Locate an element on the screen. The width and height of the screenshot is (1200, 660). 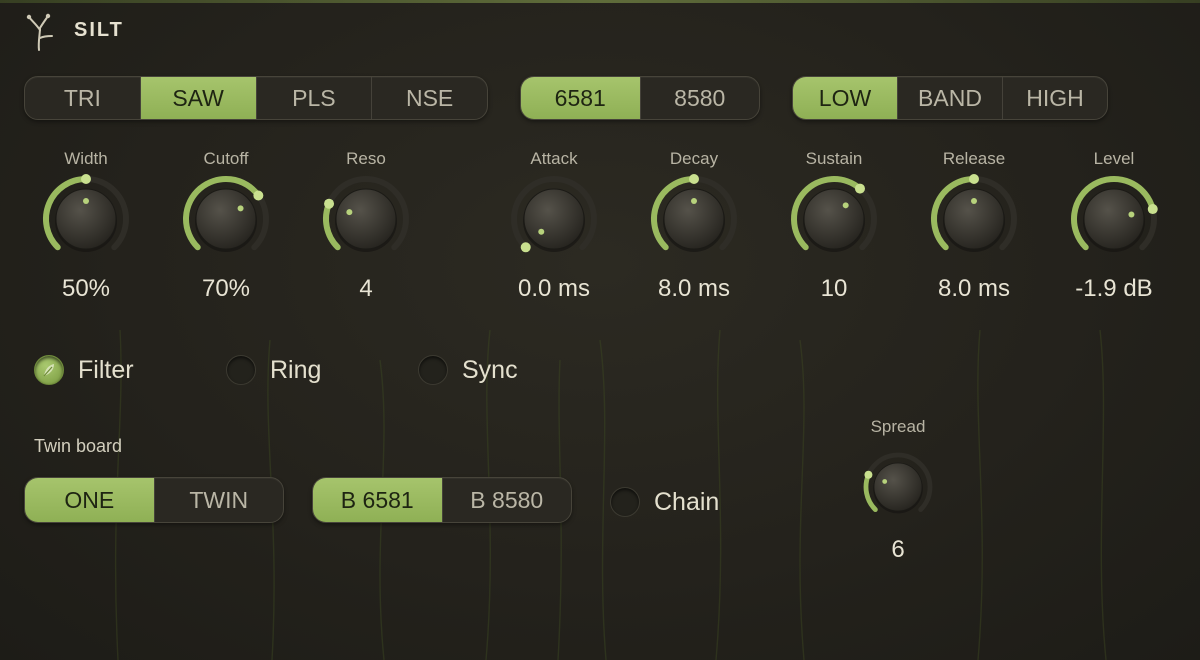
level-knob-label: Level is located at coordinates (1114, 158).